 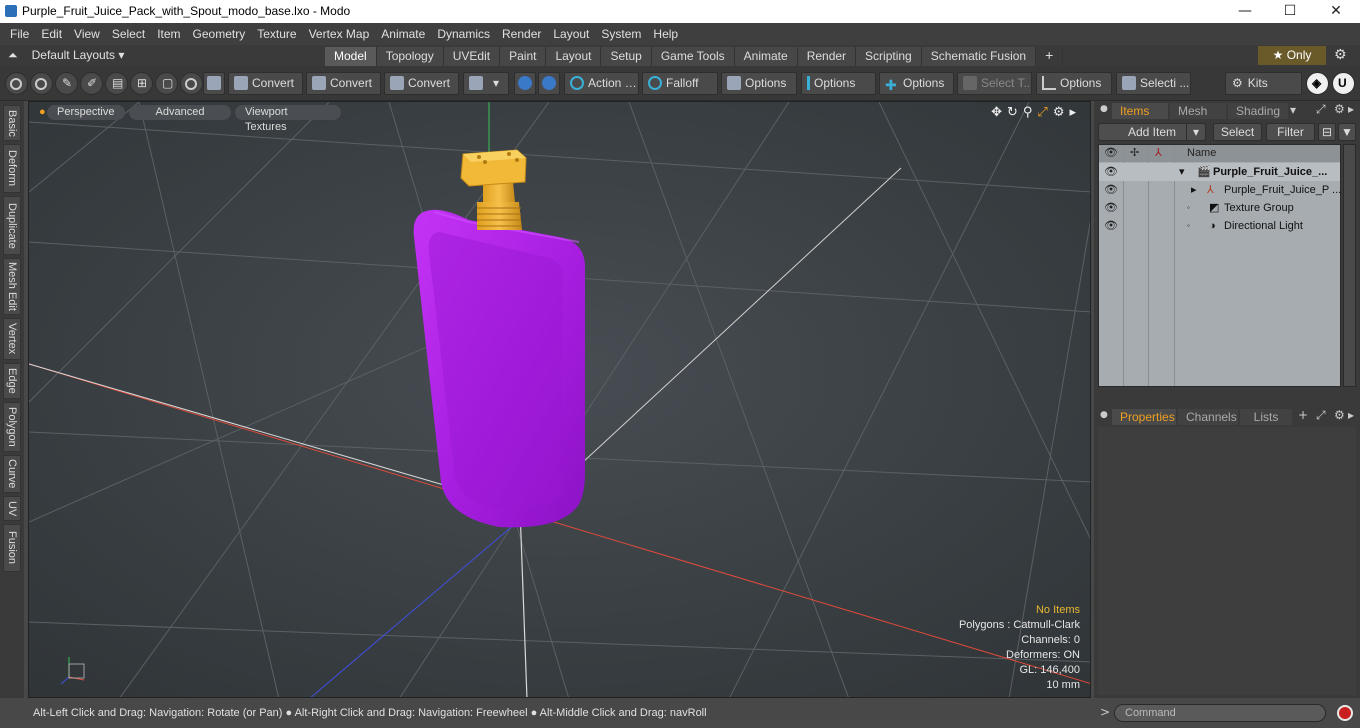 What do you see at coordinates (1140, 111) in the screenshot?
I see `tab-items: Items` at bounding box center [1140, 111].